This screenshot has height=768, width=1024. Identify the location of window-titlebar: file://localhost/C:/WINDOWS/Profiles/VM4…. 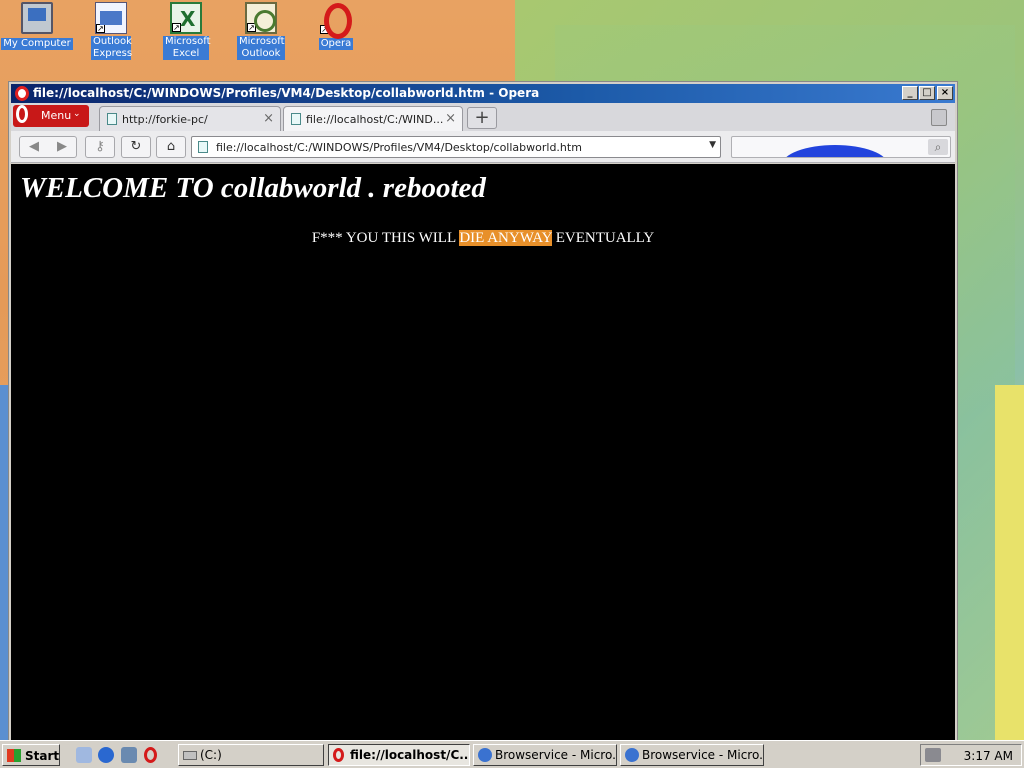
(483, 93).